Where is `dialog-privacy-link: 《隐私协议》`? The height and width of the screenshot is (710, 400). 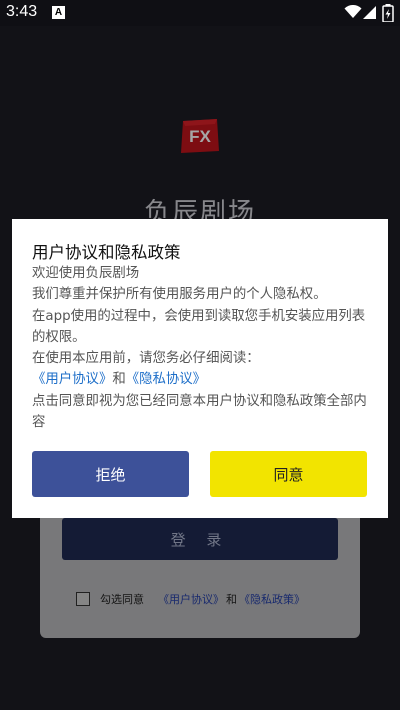 dialog-privacy-link: 《隐私协议》 is located at coordinates (166, 379).